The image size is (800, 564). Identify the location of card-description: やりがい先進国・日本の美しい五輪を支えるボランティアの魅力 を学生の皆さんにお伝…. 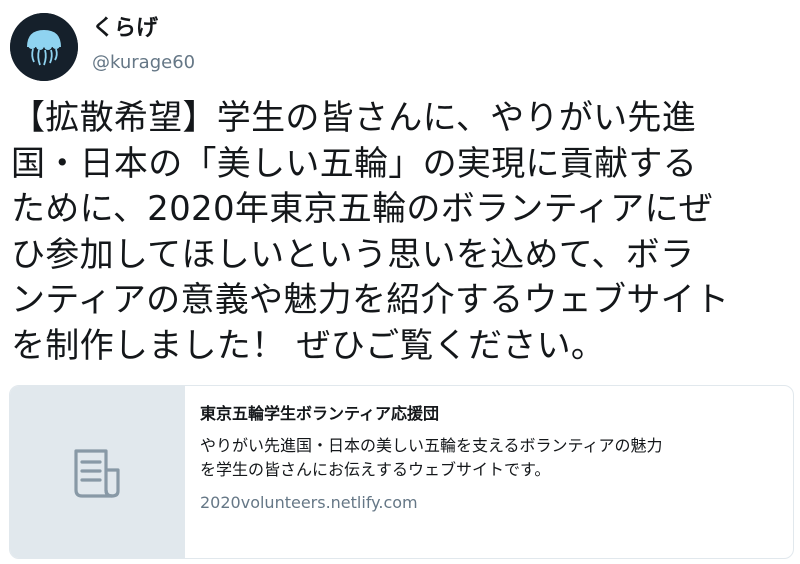
(495, 458).